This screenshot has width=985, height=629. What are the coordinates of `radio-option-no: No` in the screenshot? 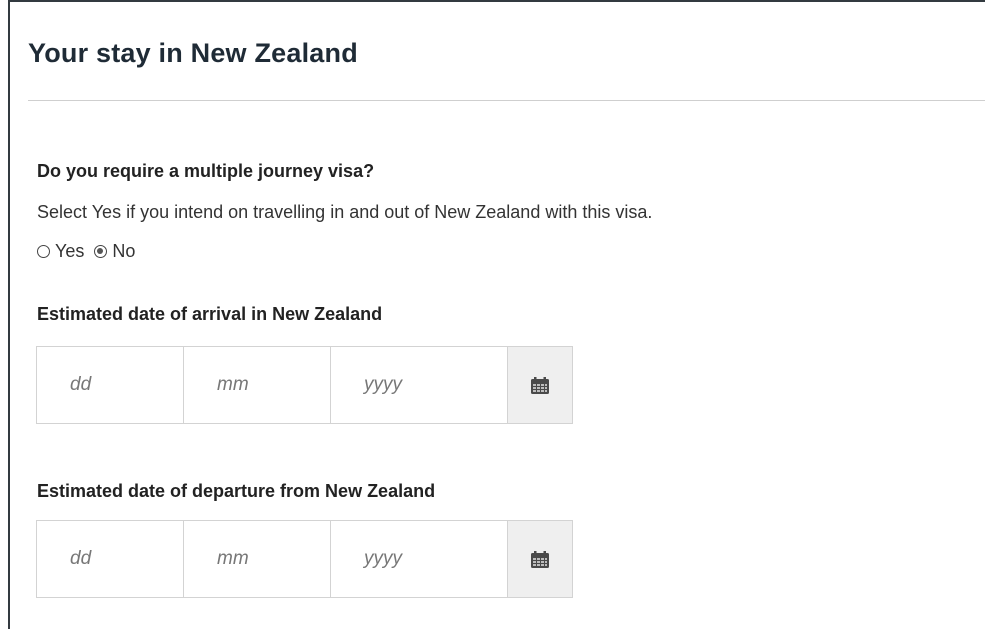 It's located at (114, 251).